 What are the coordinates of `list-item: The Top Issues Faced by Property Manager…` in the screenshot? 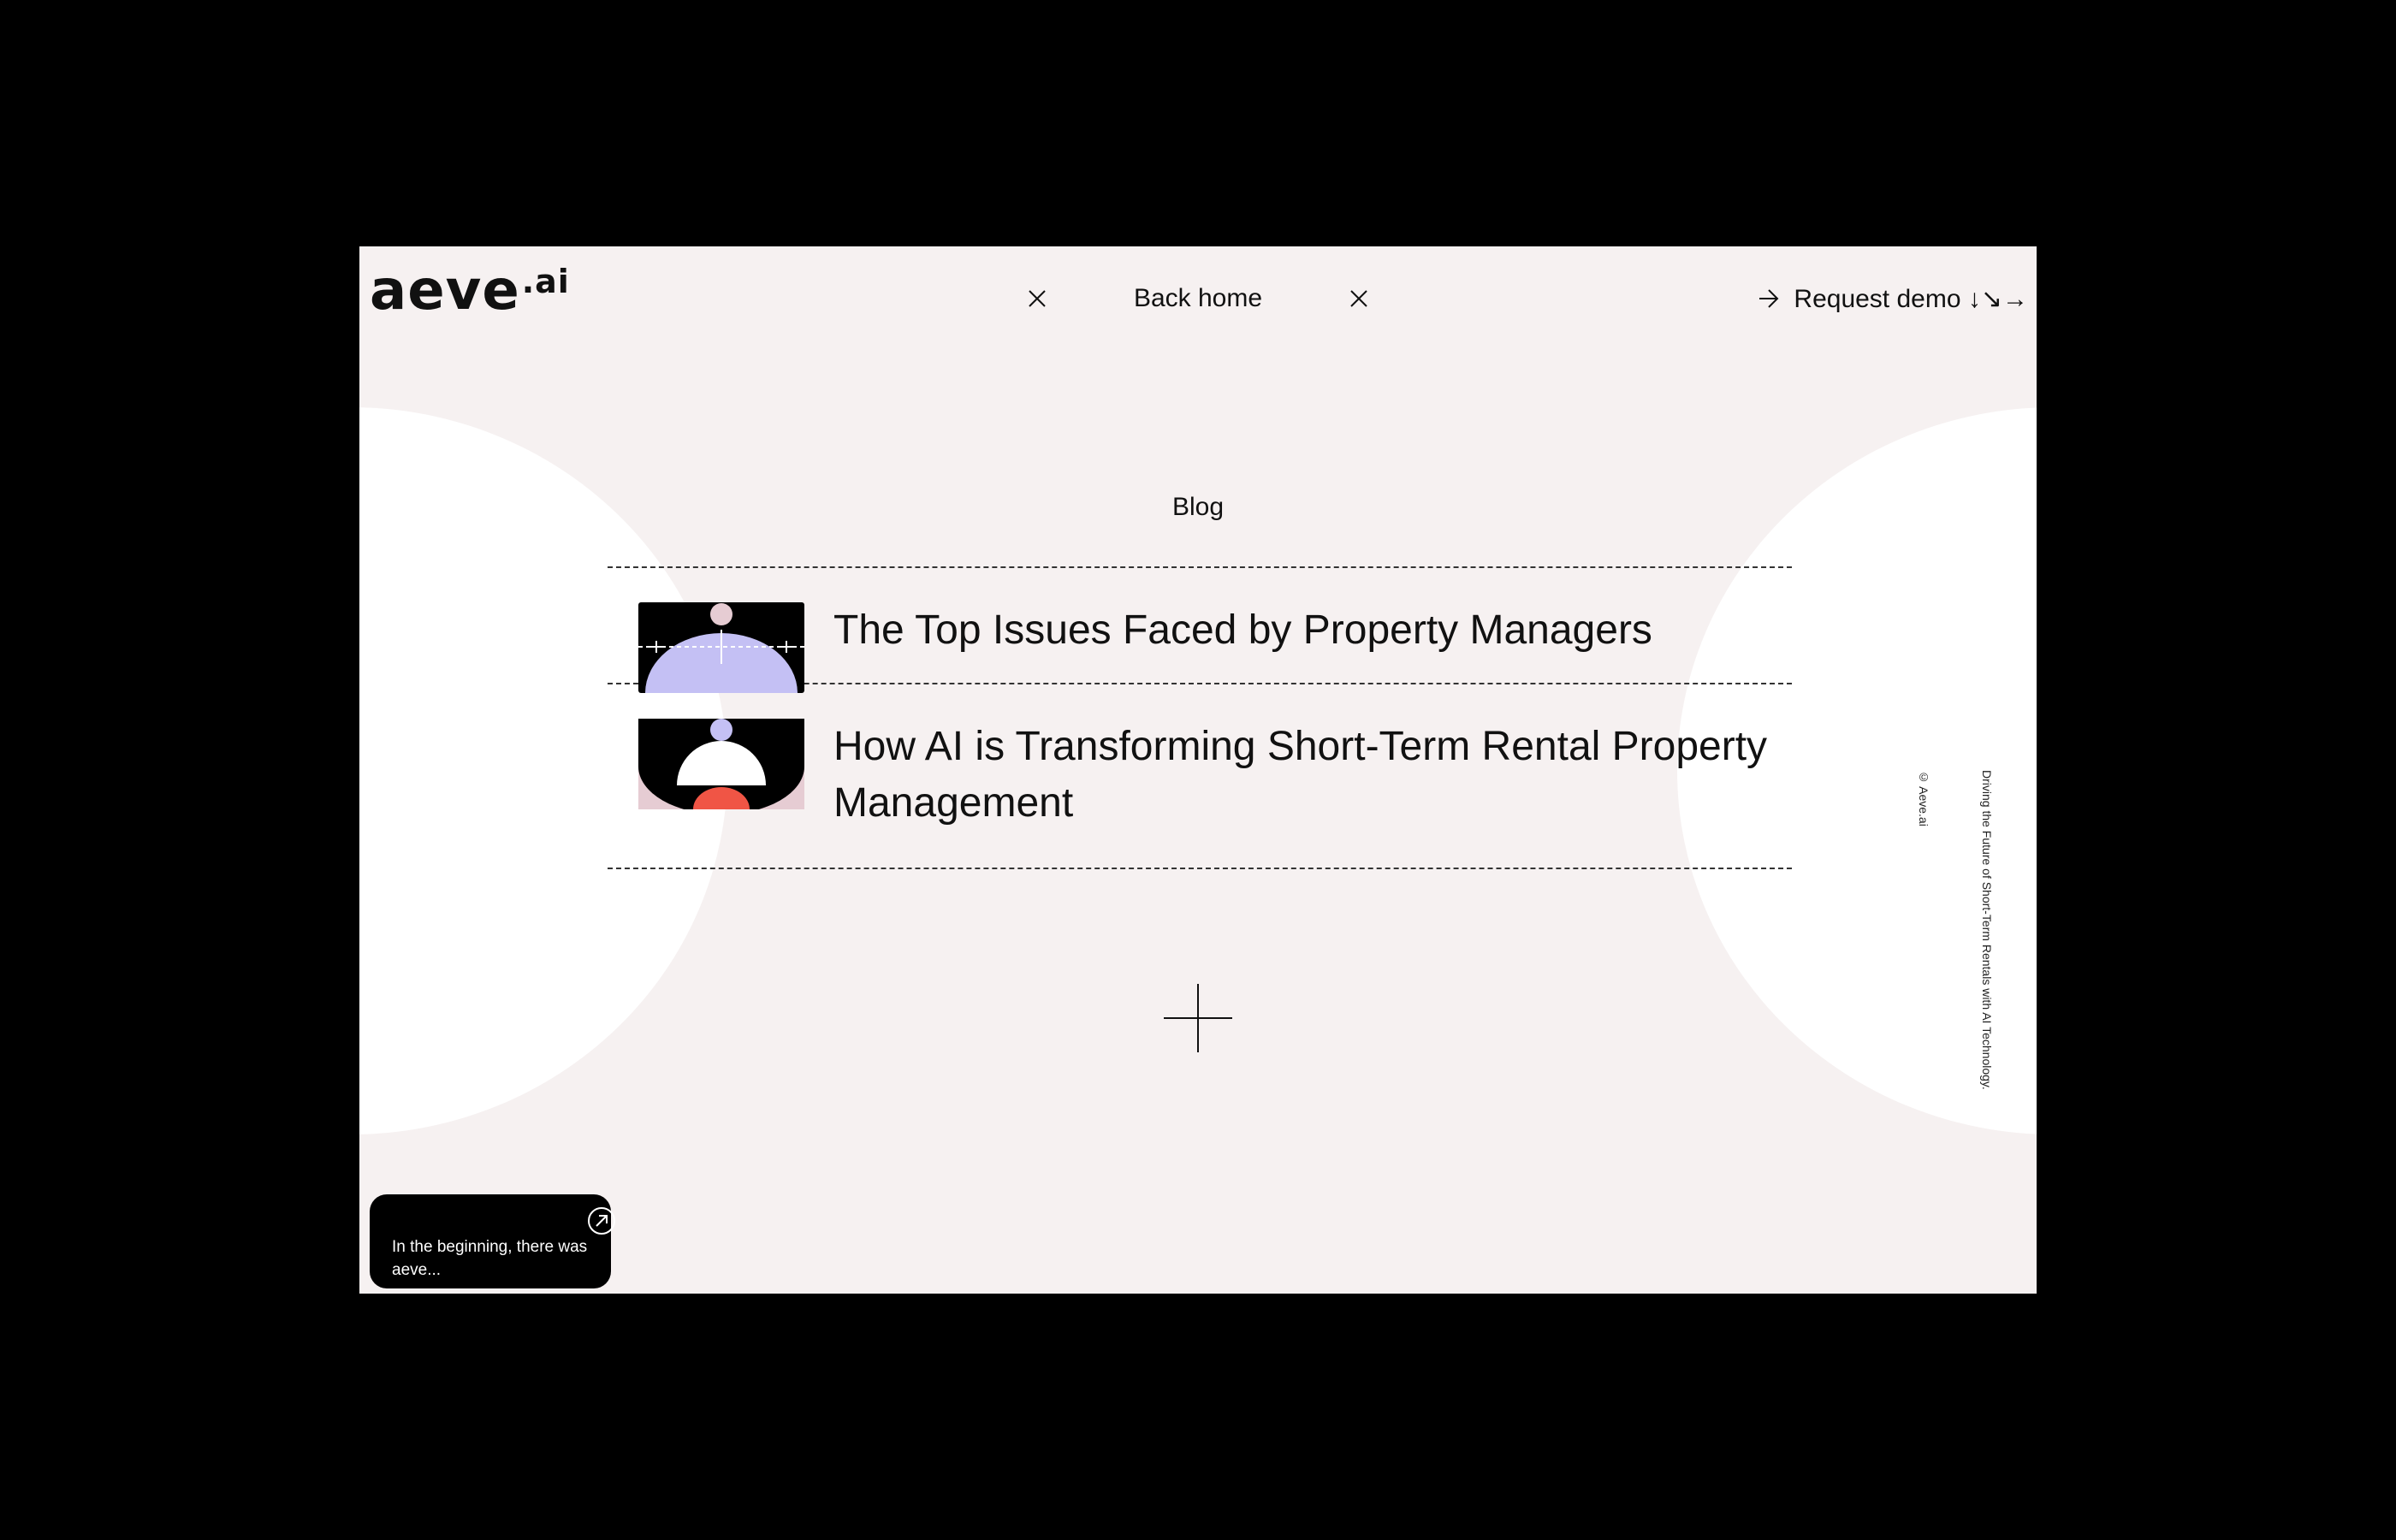 It's located at (1200, 630).